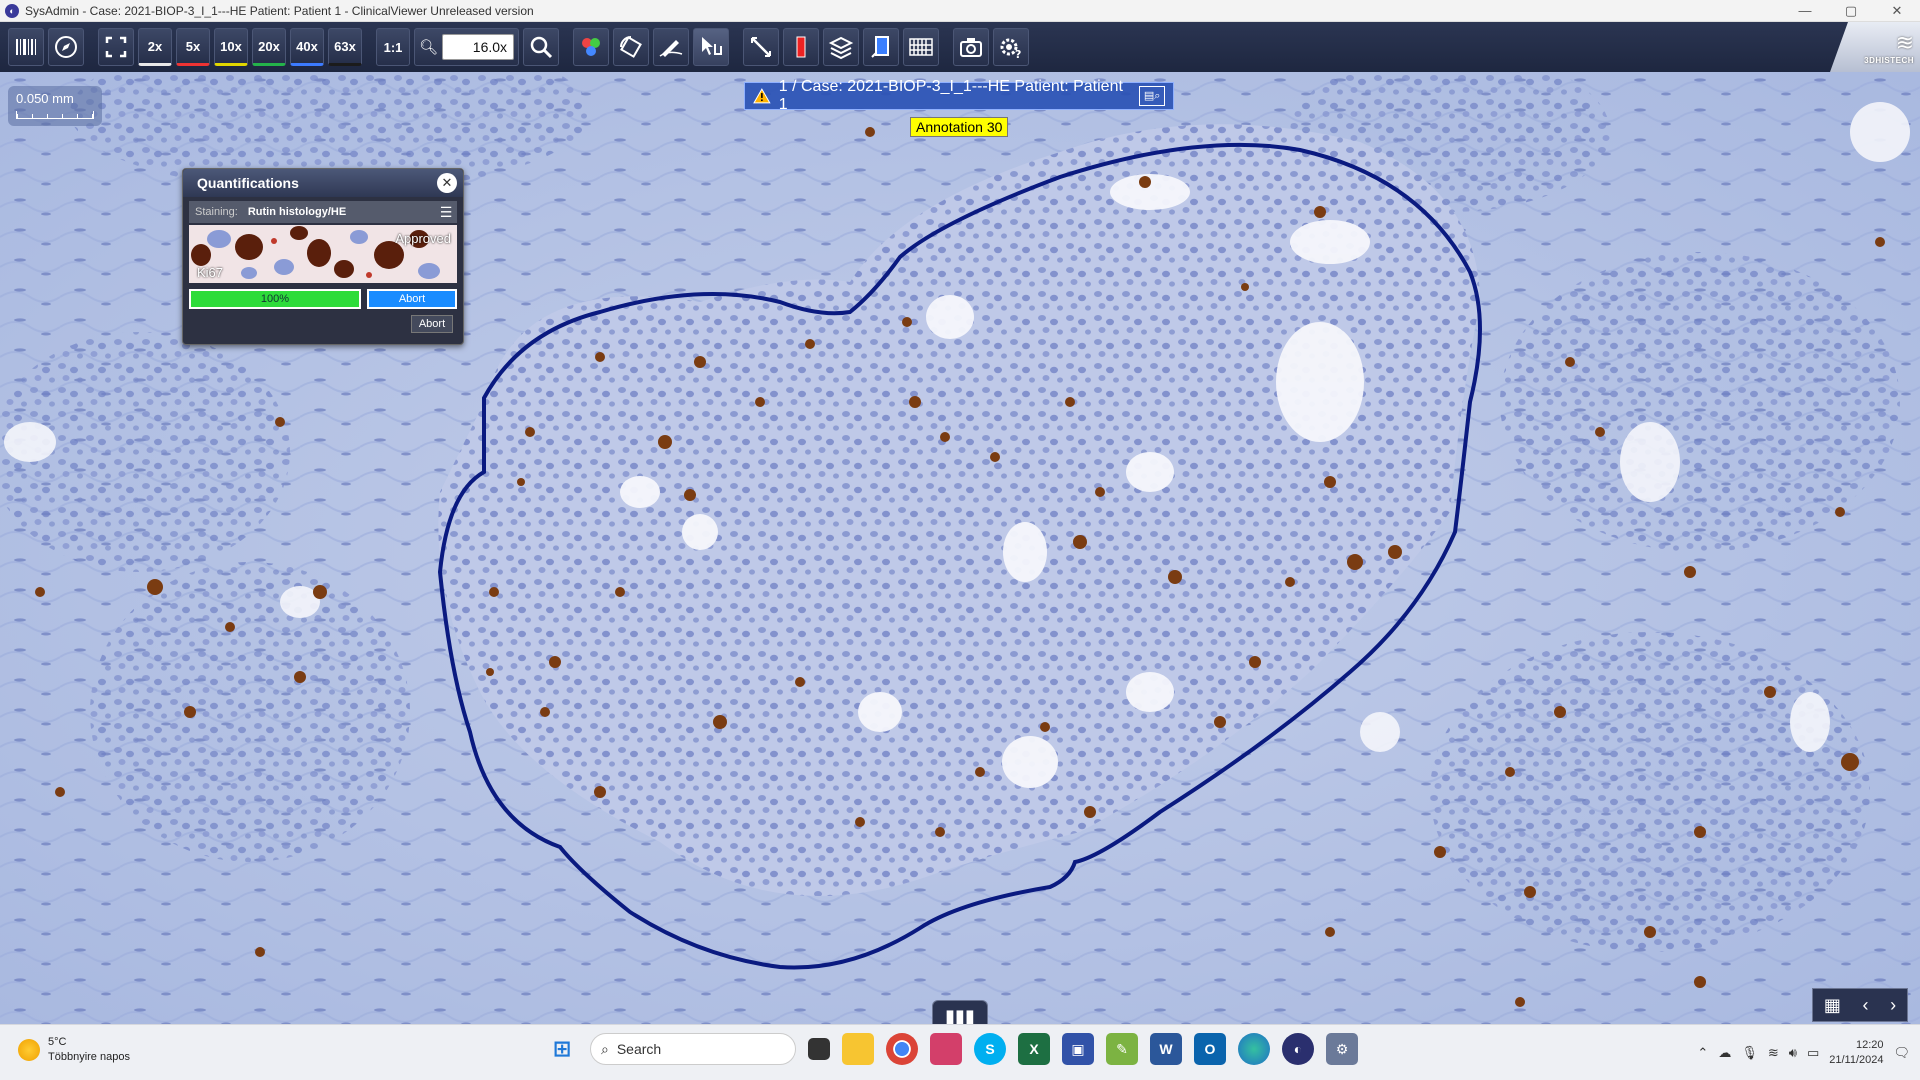  Describe the element at coordinates (55, 115) in the screenshot. I see `scale-ruler` at that location.